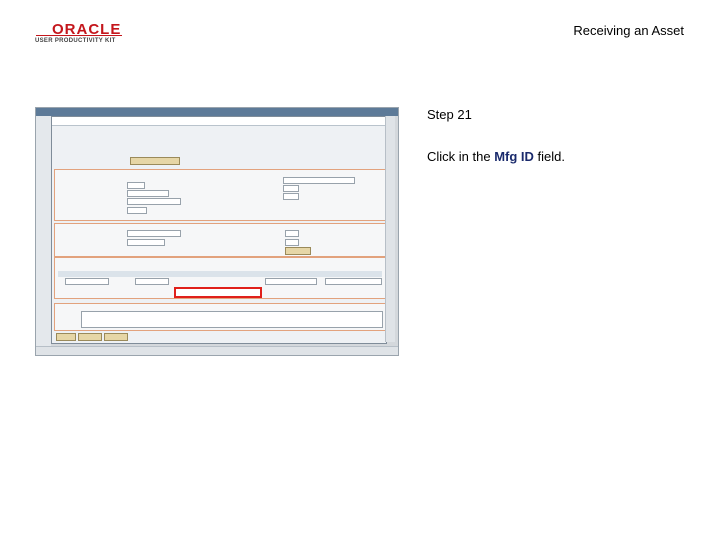 Image resolution: width=720 pixels, height=540 pixels. Describe the element at coordinates (219, 121) in the screenshot. I see `dialog-title-bar` at that location.